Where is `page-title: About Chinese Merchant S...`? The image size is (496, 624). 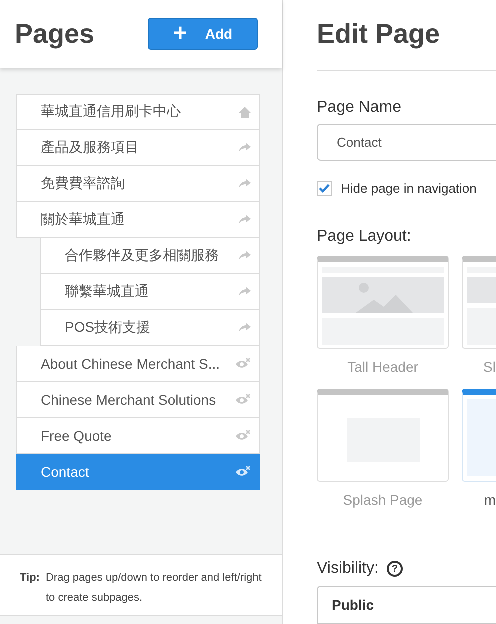 page-title: About Chinese Merchant S... is located at coordinates (130, 364).